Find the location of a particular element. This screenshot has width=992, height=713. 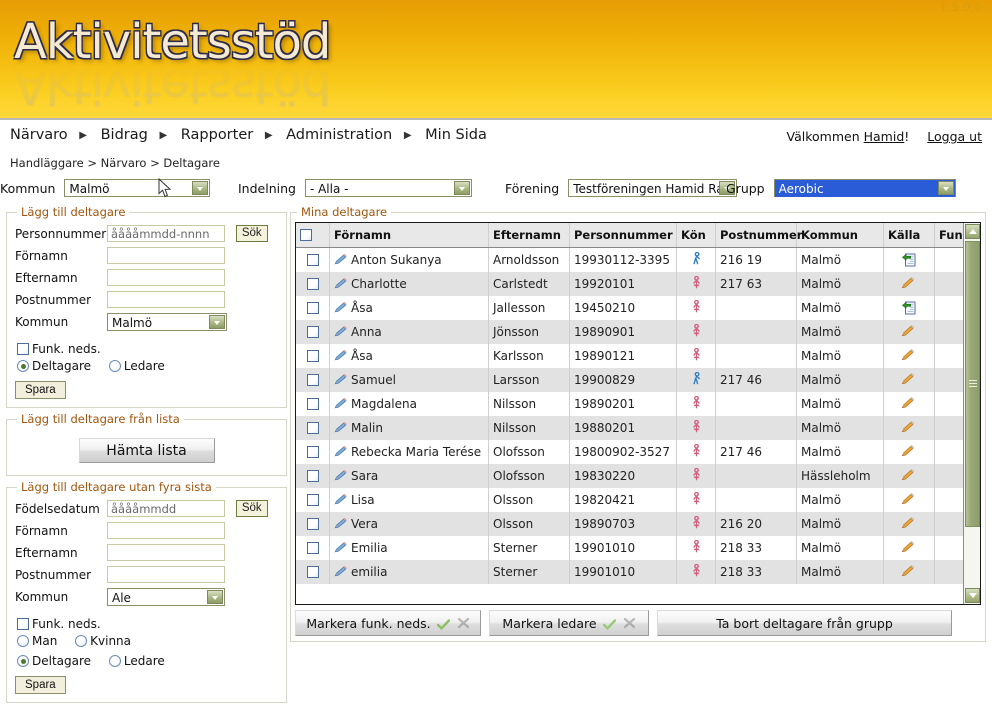

ledare2-radio is located at coordinates (114, 661).